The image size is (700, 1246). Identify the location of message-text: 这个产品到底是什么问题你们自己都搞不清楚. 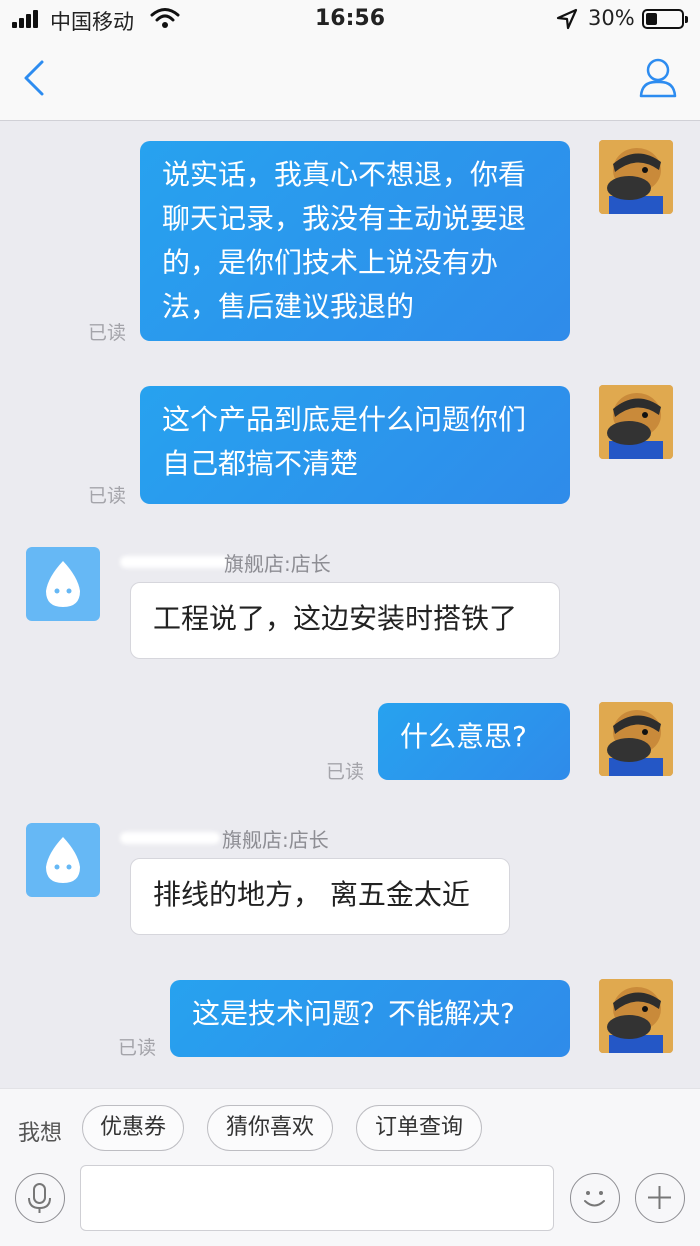
(344, 441).